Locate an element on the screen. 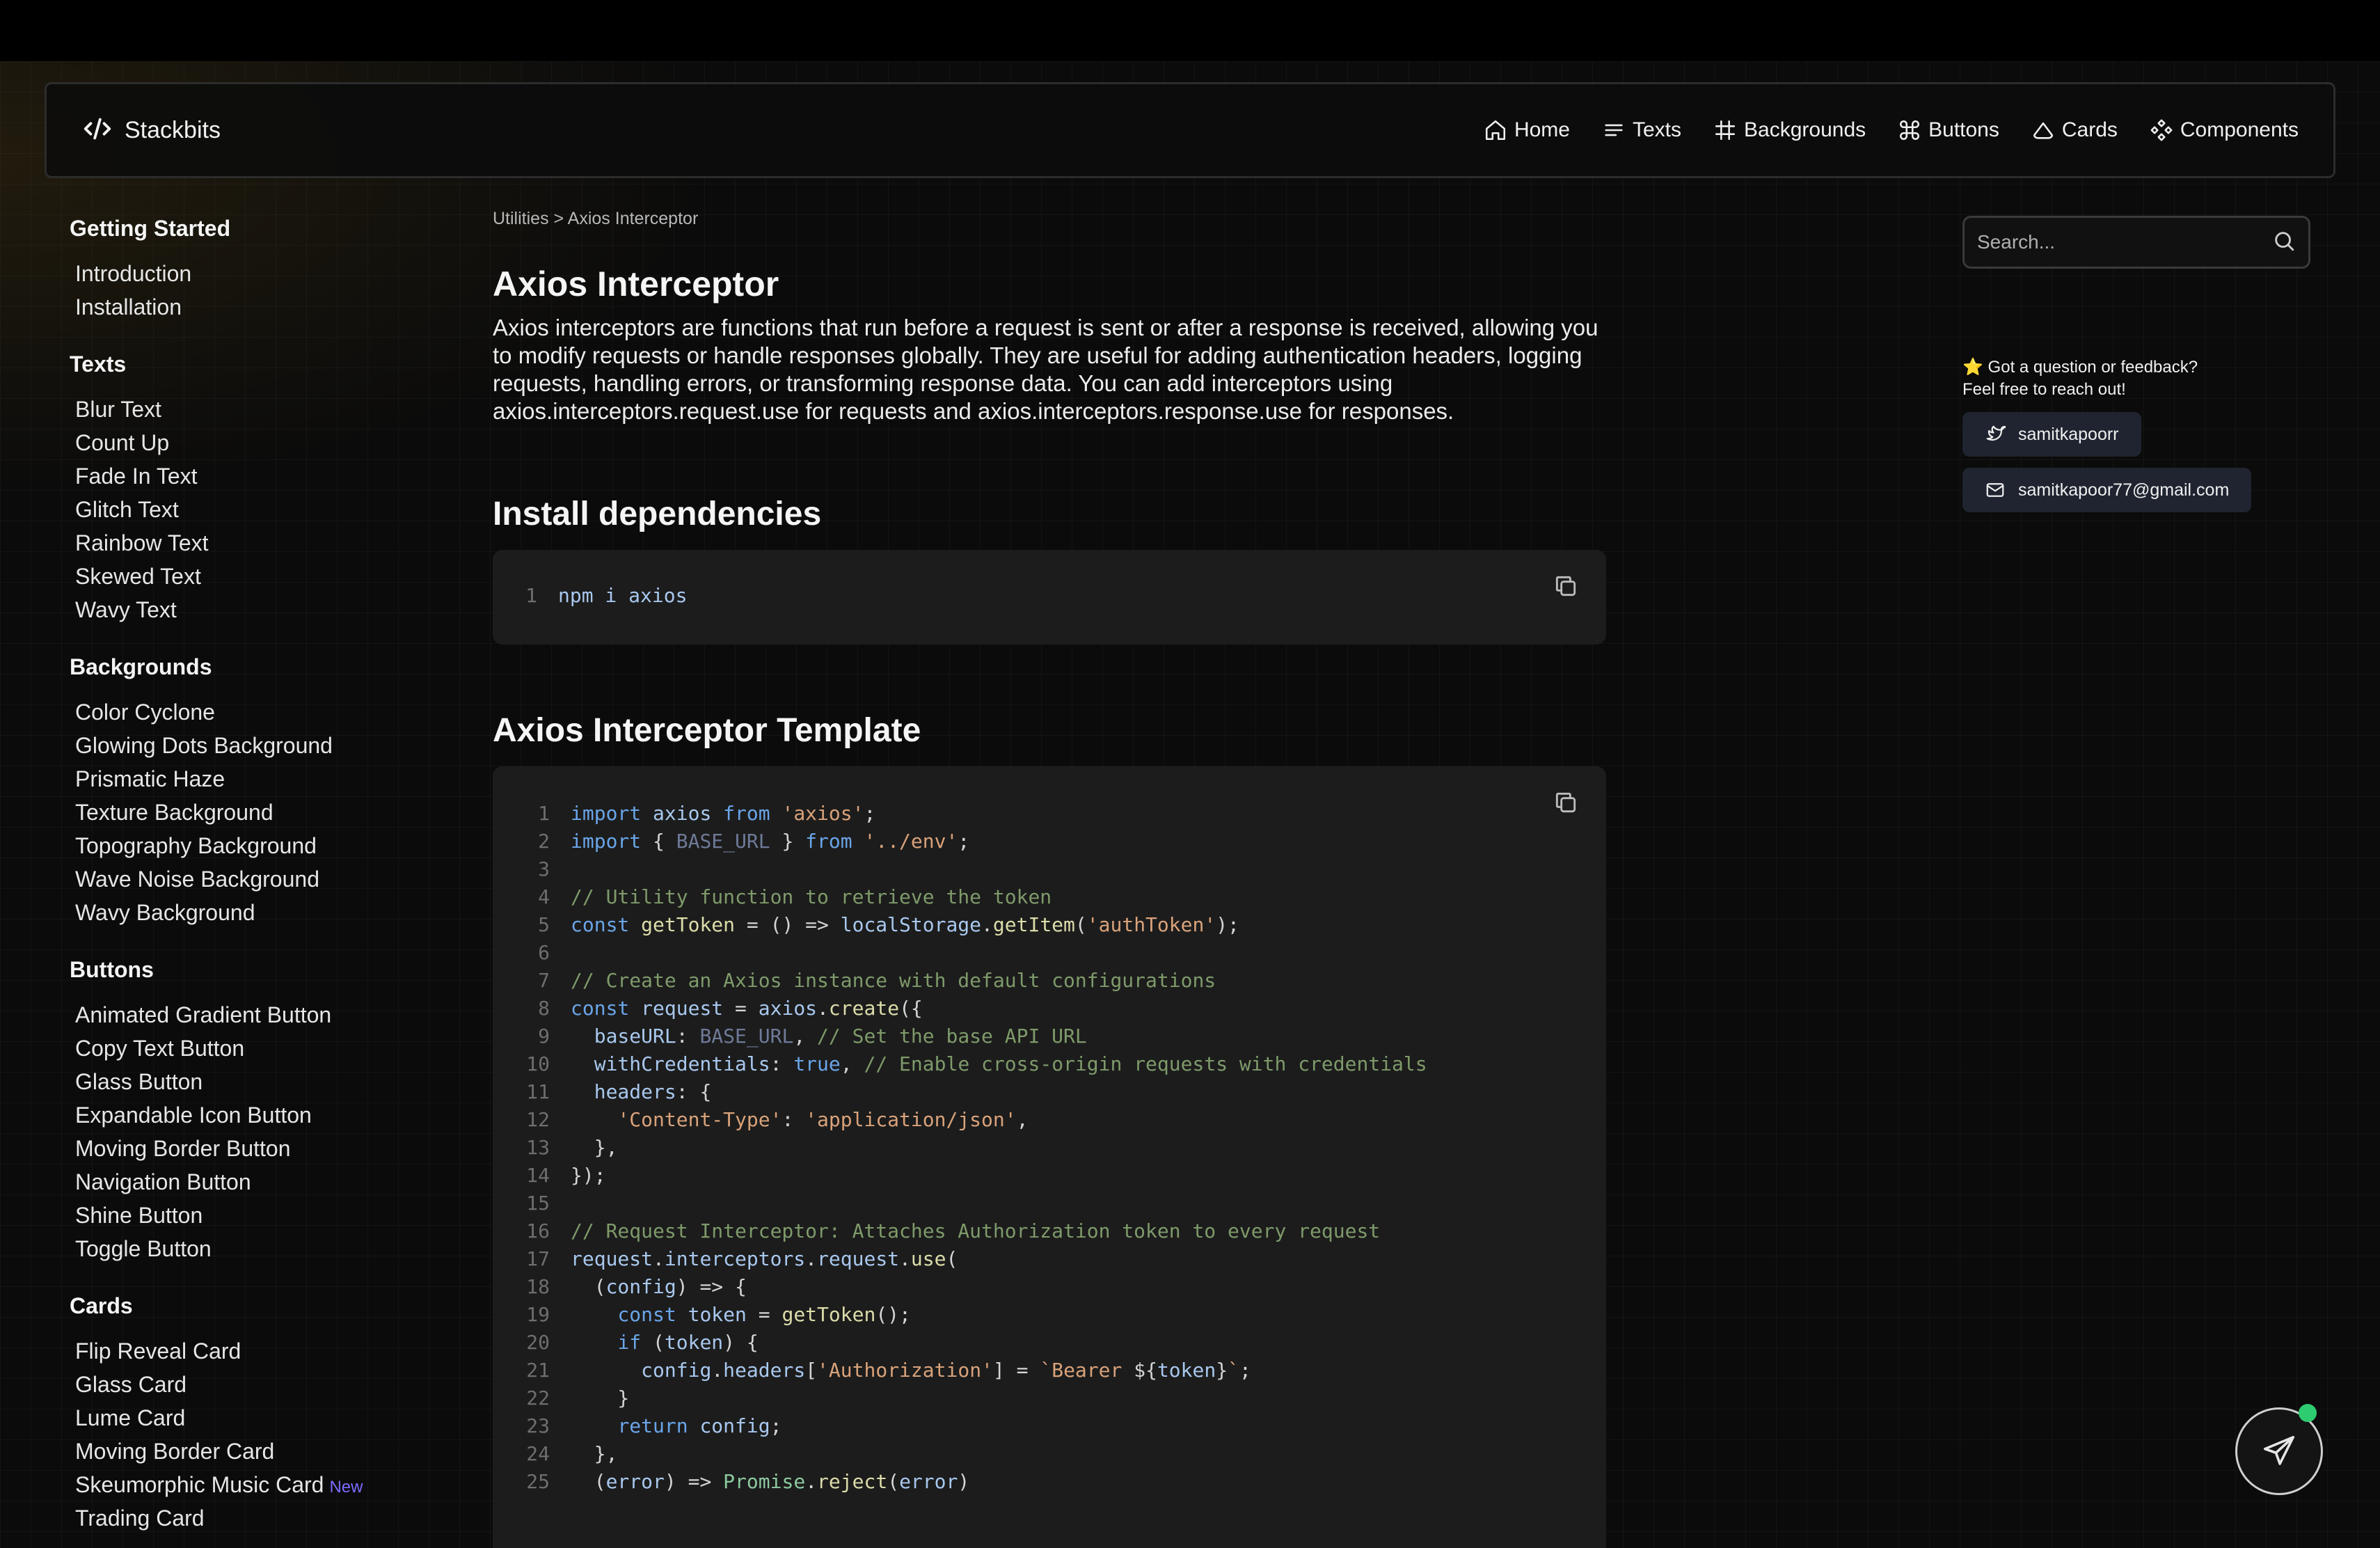 The image size is (2380, 1548). code-token: ); is located at coordinates (1227, 924).